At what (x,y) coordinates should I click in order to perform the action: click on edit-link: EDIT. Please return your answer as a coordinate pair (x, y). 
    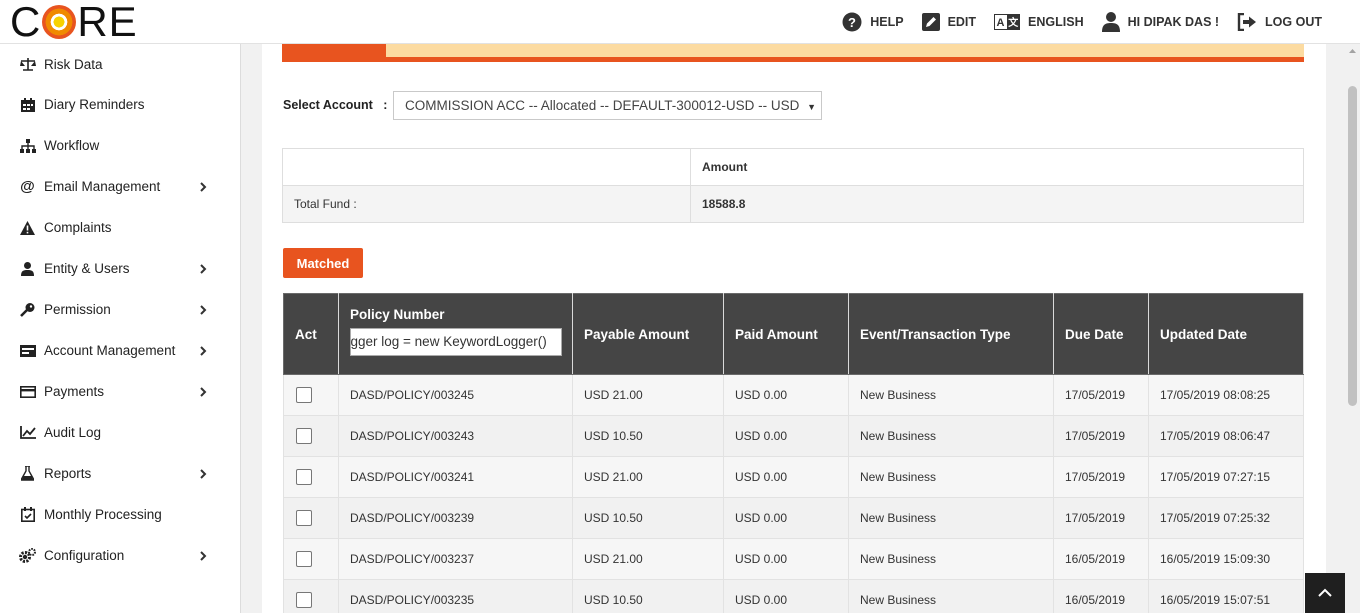
    Looking at the image, I should click on (949, 22).